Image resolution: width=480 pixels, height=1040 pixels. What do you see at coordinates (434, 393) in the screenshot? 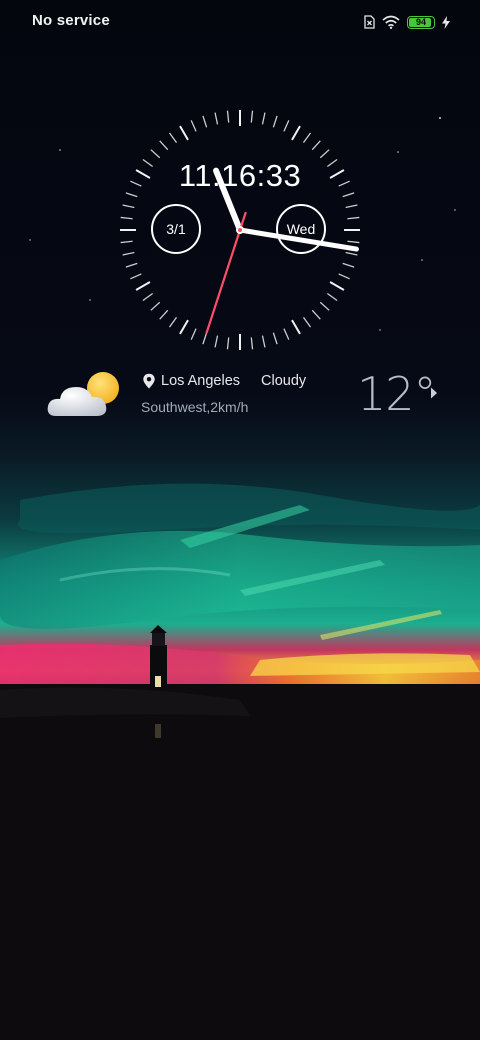
I see `chevron-right-icon` at bounding box center [434, 393].